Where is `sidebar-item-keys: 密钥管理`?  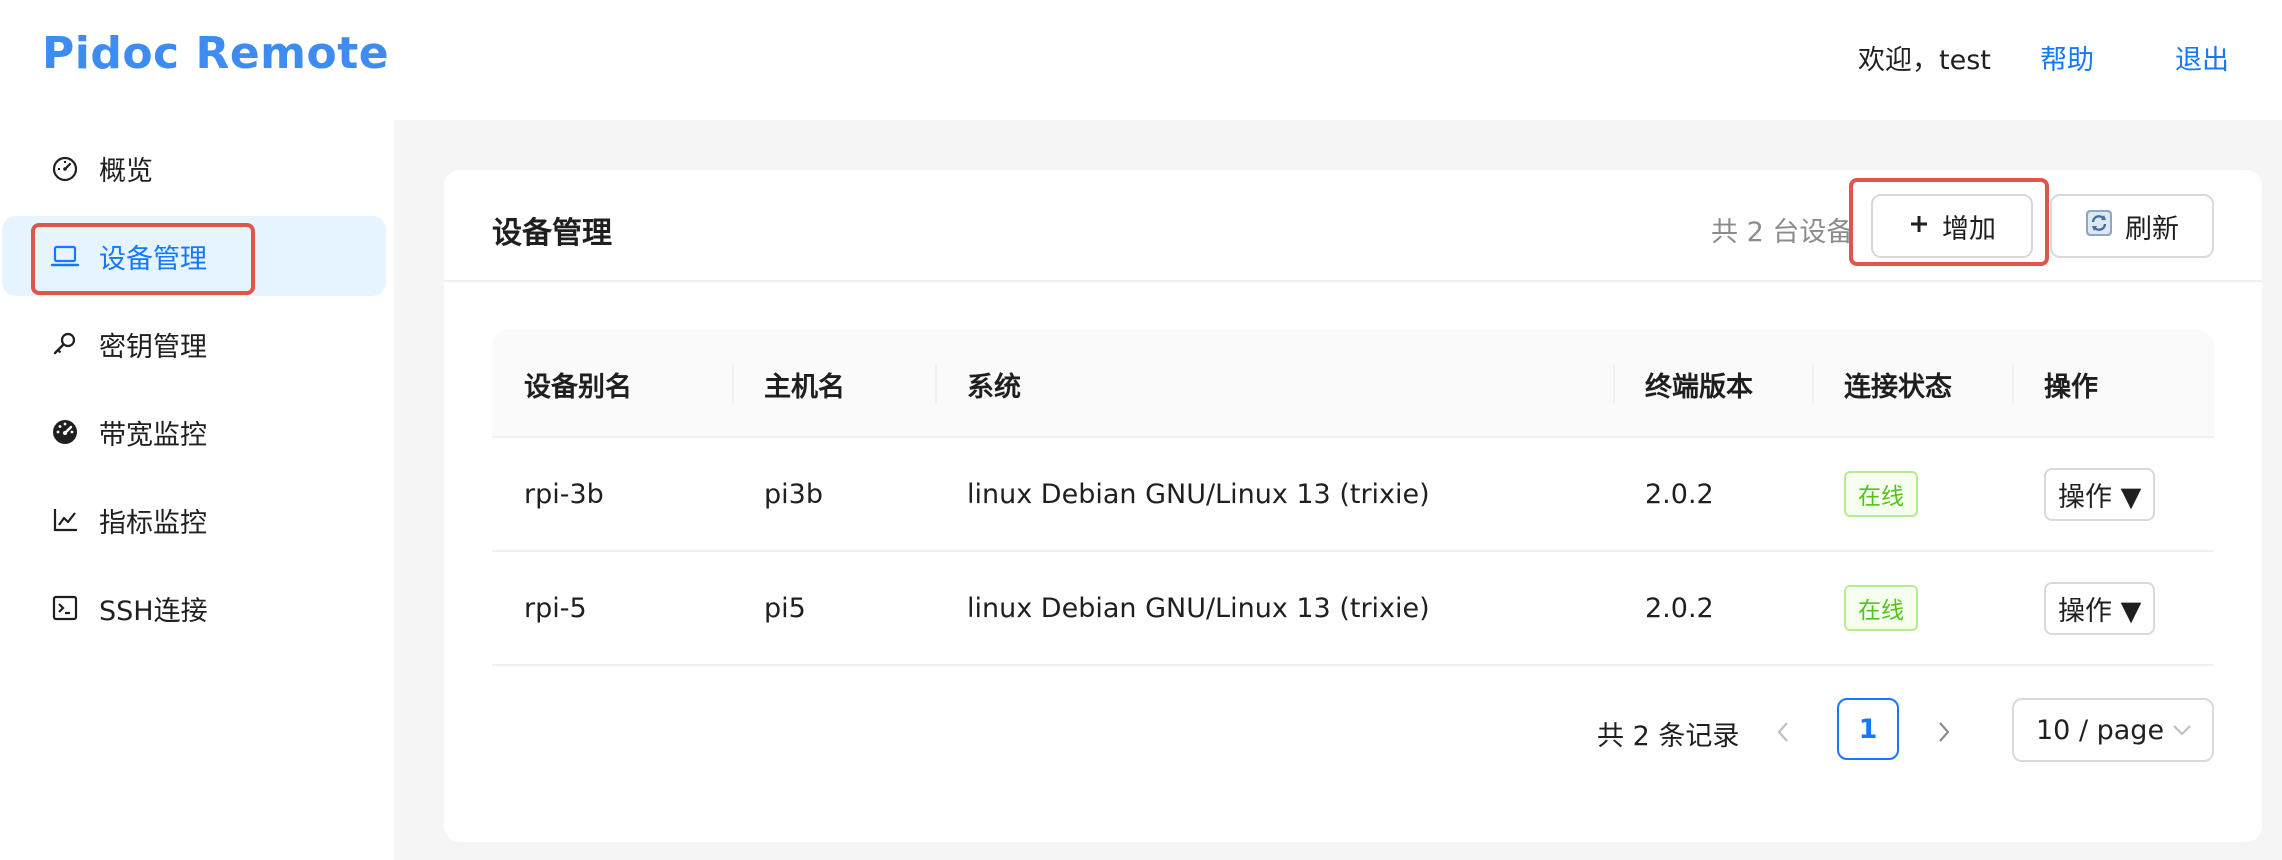 sidebar-item-keys: 密钥管理 is located at coordinates (194, 344).